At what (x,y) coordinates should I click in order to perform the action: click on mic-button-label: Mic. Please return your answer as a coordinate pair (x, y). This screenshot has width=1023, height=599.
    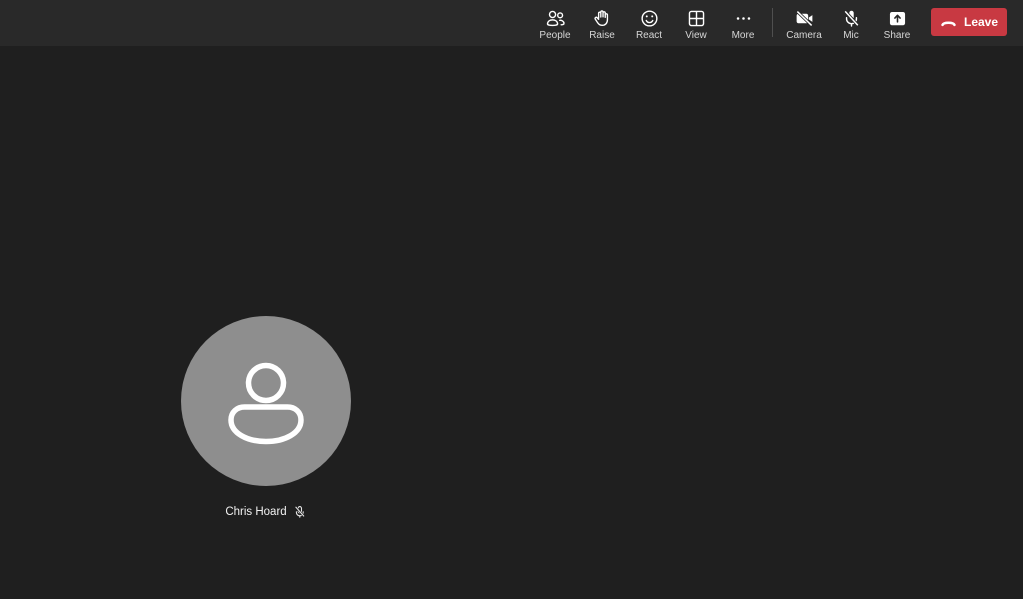
    Looking at the image, I should click on (851, 35).